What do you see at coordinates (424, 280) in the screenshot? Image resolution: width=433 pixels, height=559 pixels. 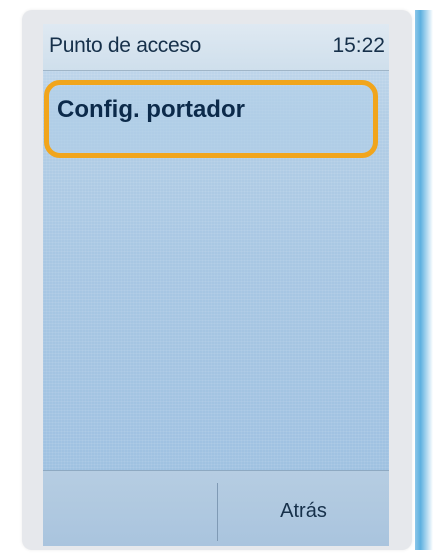 I see `side-accent` at bounding box center [424, 280].